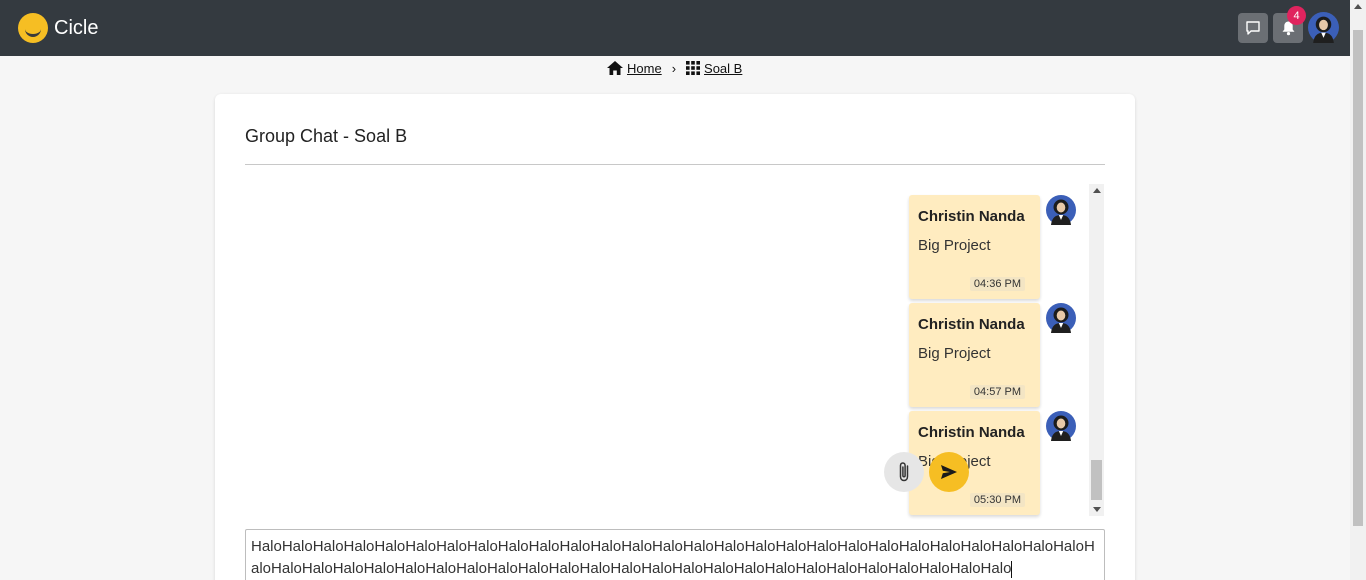 This screenshot has width=1366, height=580. What do you see at coordinates (76, 28) in the screenshot?
I see `brand-name: Cicle` at bounding box center [76, 28].